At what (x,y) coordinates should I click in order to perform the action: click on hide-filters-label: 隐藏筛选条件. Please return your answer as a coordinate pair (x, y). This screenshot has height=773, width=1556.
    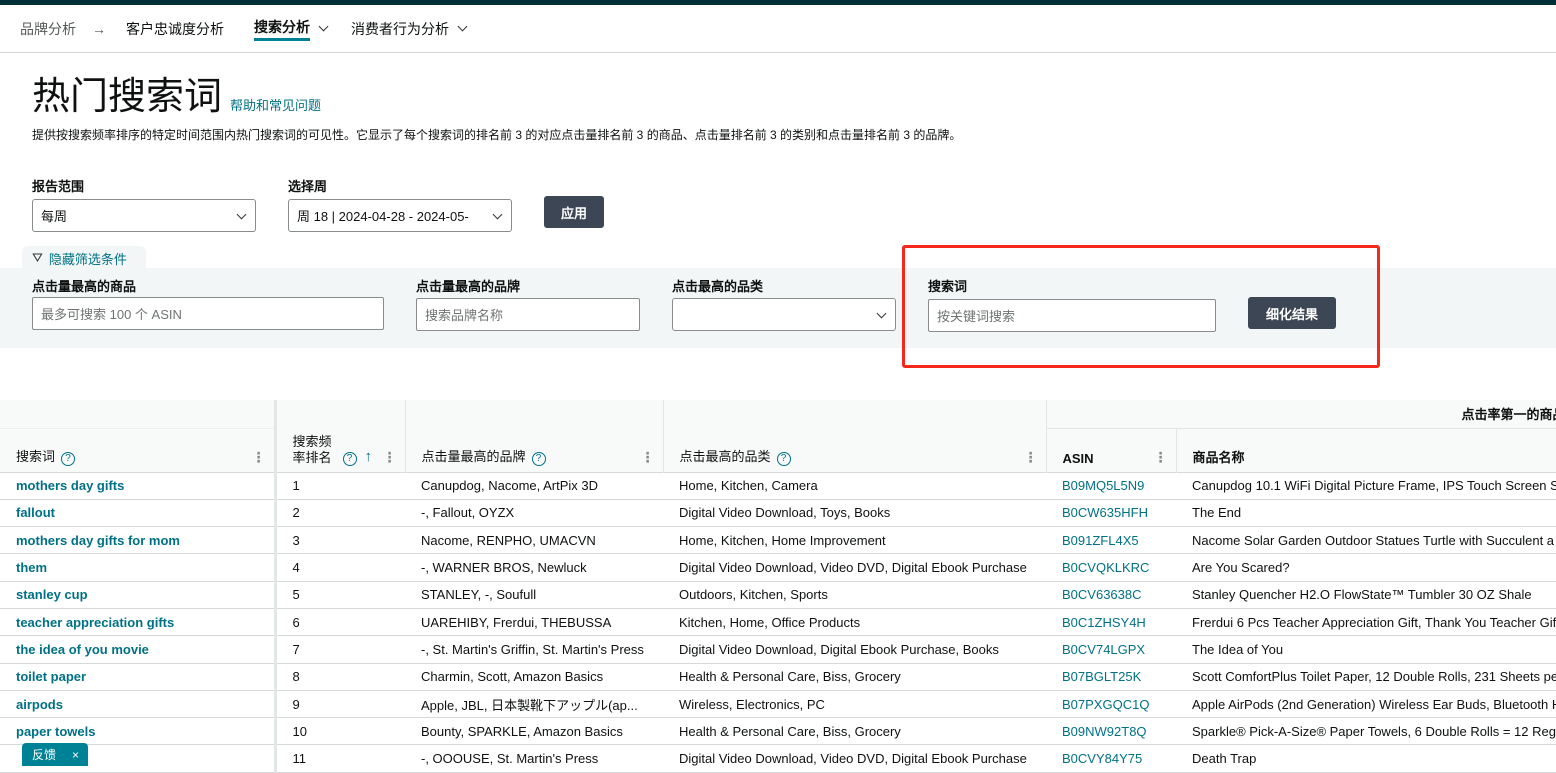
    Looking at the image, I should click on (88, 258).